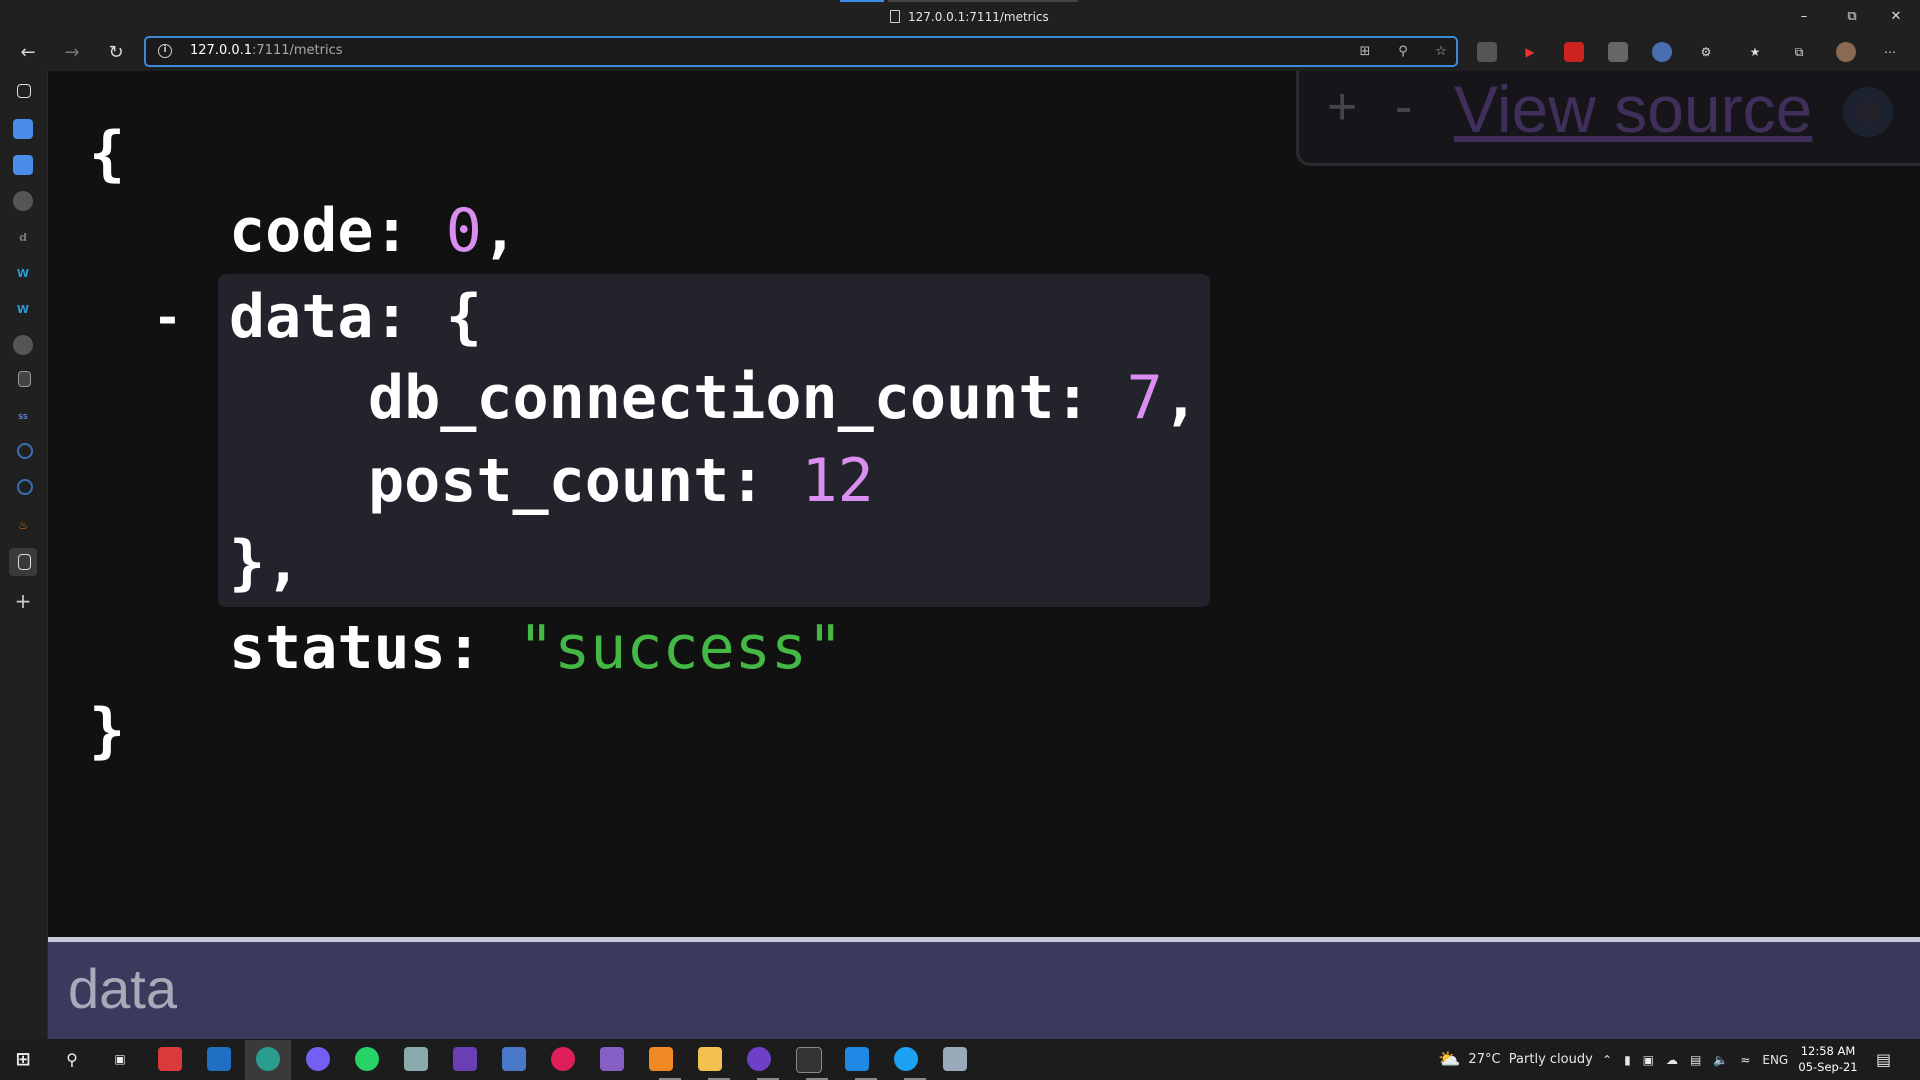 The height and width of the screenshot is (1080, 1920). I want to click on github-desktop-icon, so click(759, 1059).